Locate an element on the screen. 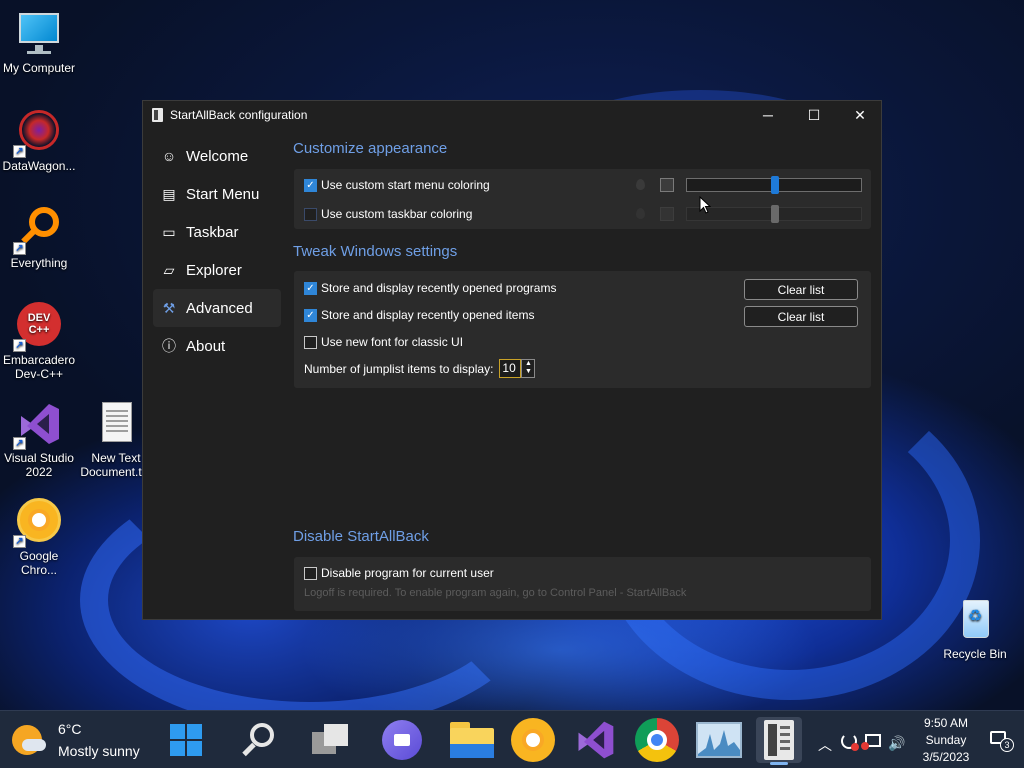 This screenshot has width=1024, height=768. chat-button is located at coordinates (402, 740).